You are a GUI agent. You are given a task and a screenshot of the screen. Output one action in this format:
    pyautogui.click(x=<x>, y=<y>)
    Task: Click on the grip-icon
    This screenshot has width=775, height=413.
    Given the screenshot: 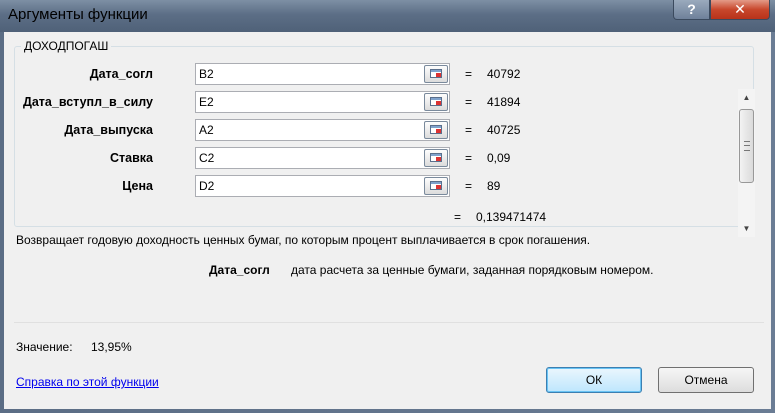 What is the action you would take?
    pyautogui.click(x=747, y=146)
    